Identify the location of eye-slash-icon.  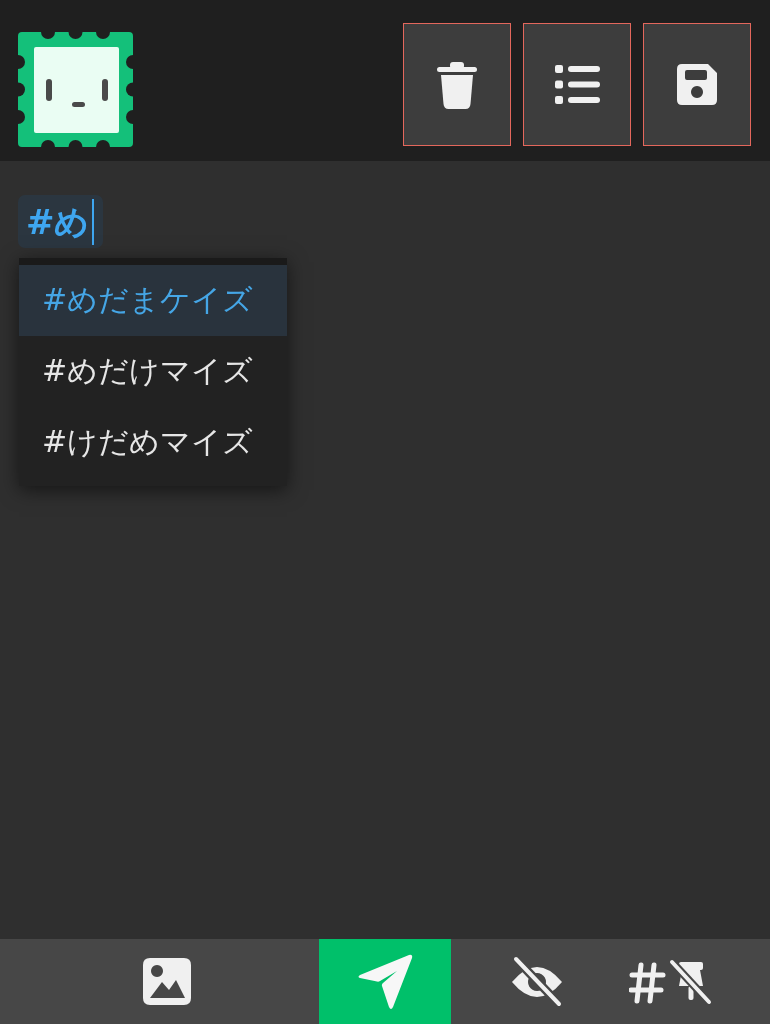
(537, 981).